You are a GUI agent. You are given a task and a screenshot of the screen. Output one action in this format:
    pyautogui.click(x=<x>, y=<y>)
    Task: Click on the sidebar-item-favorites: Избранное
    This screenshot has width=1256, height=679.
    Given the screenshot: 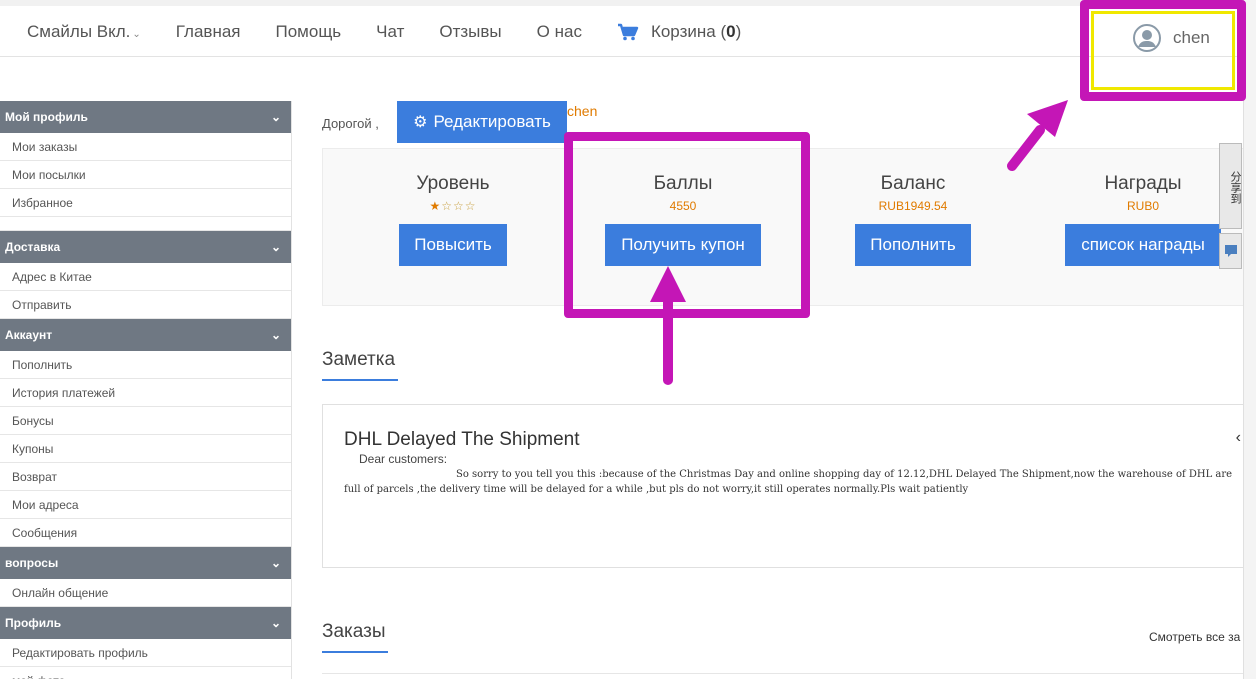 What is the action you would take?
    pyautogui.click(x=145, y=203)
    